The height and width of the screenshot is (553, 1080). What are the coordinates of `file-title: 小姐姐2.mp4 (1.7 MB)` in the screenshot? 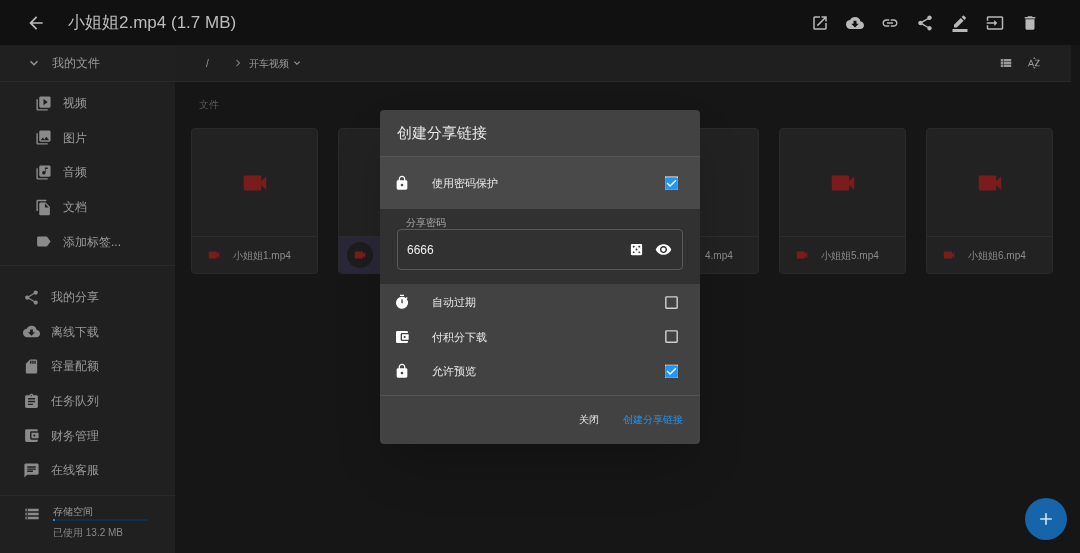 It's located at (152, 22).